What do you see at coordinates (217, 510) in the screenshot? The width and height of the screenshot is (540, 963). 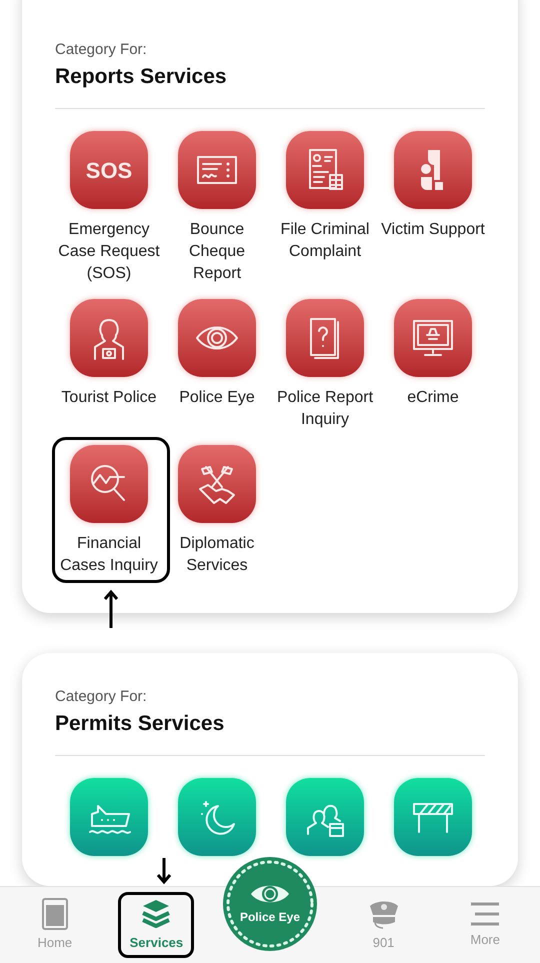 I see `service-item: Diplomatic Services` at bounding box center [217, 510].